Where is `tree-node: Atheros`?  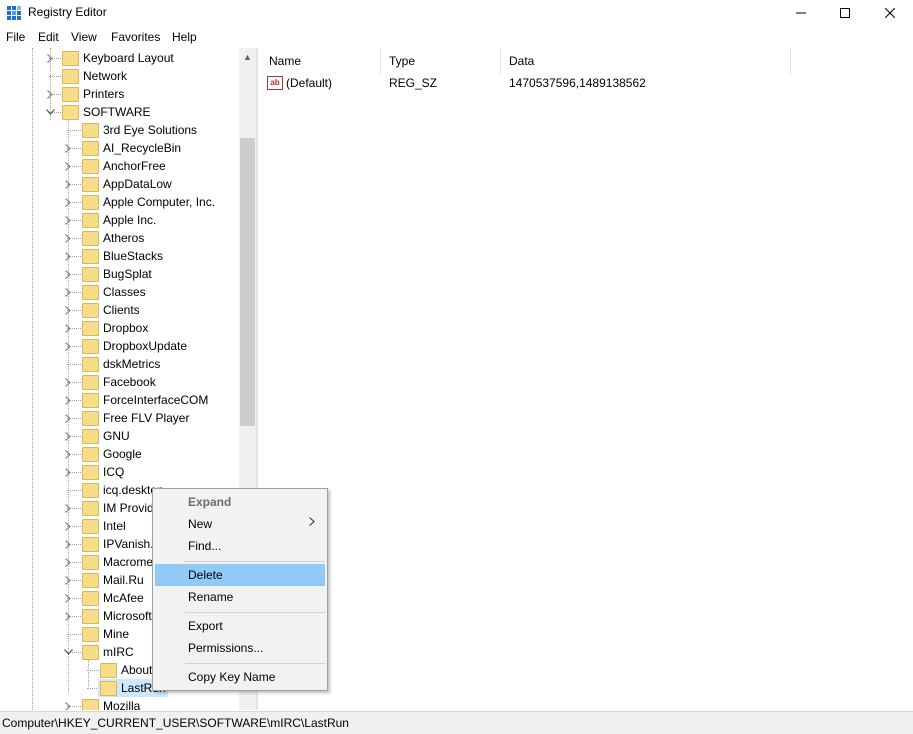 tree-node: Atheros is located at coordinates (113, 238).